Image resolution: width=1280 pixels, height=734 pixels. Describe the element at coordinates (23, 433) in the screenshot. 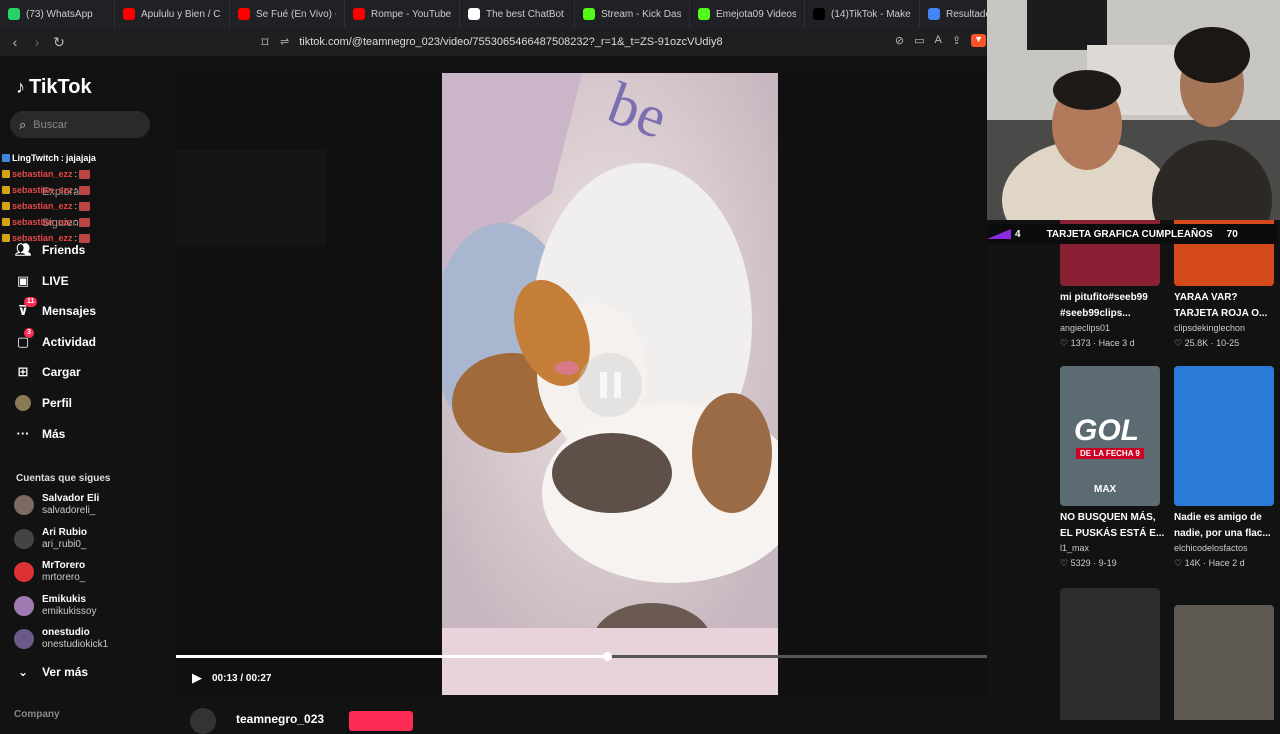

I see `more-icon: ···` at that location.